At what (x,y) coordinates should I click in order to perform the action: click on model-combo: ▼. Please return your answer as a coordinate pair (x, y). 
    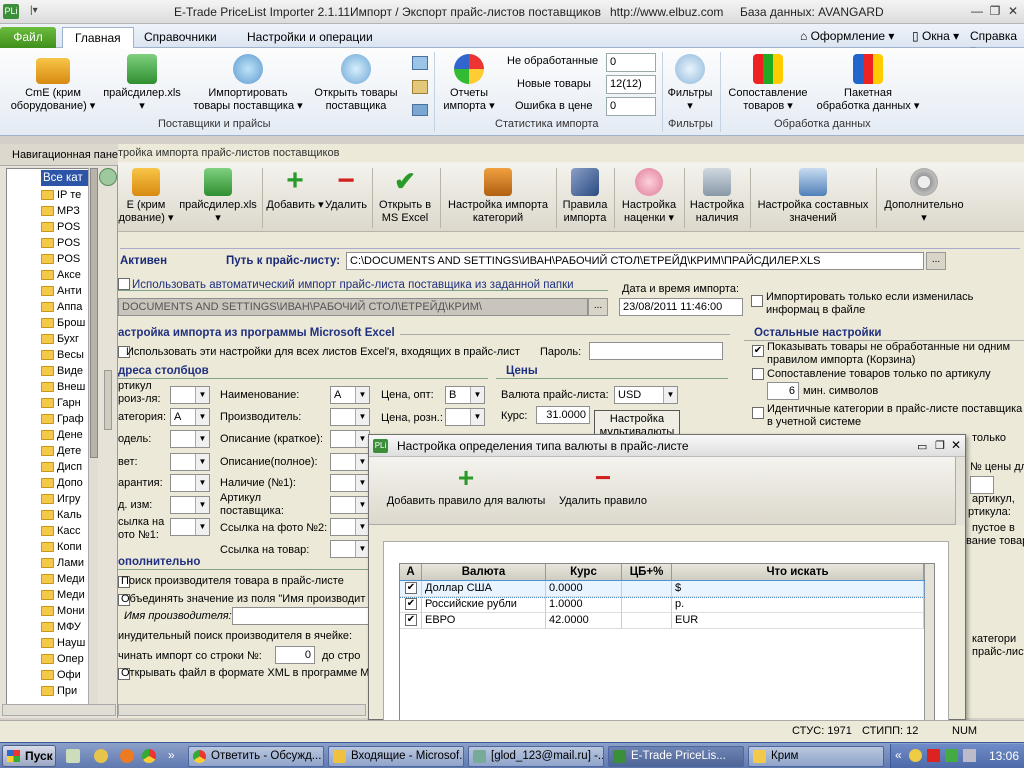
    Looking at the image, I should click on (190, 439).